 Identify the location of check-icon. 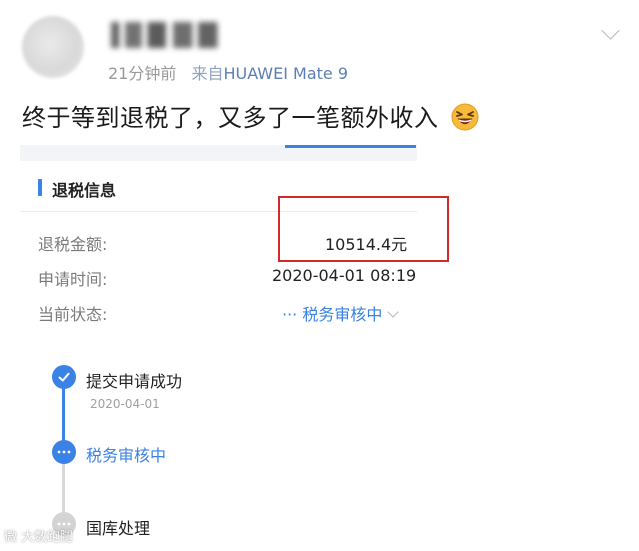
(64, 377).